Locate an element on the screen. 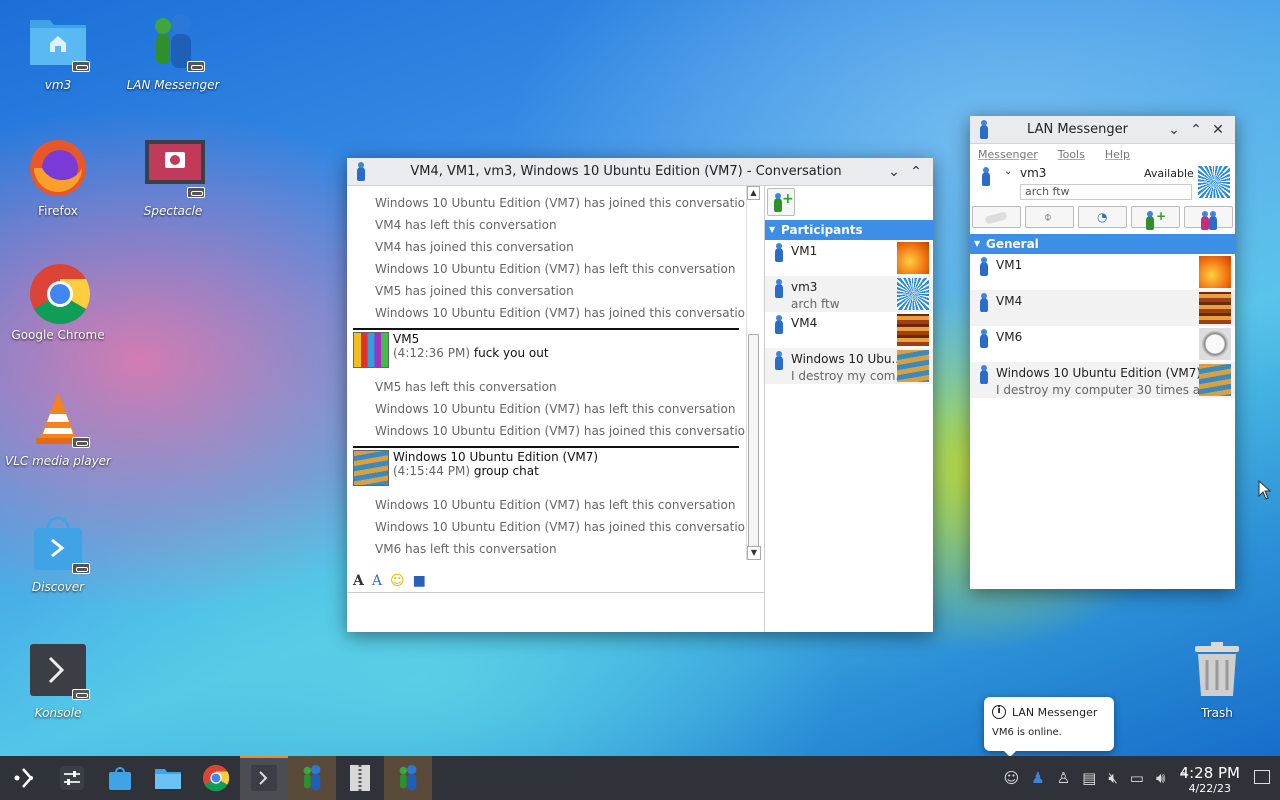 The image size is (1280, 800). taskbar-chrome is located at coordinates (216, 778).